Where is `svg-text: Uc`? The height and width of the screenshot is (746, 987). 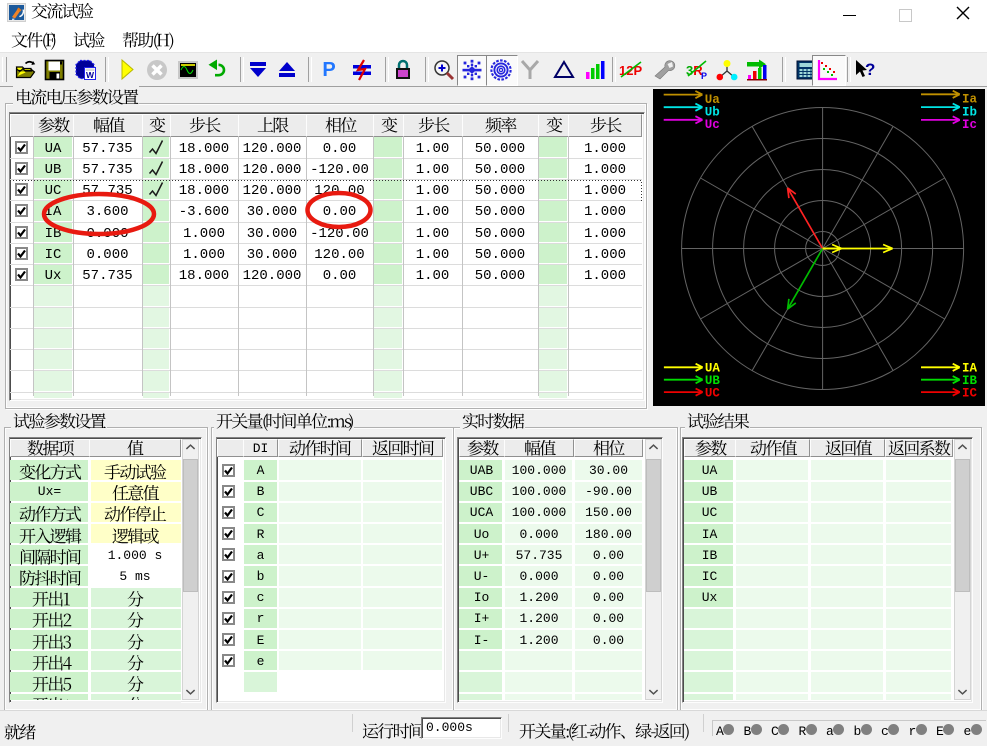 svg-text: Uc is located at coordinates (712, 125).